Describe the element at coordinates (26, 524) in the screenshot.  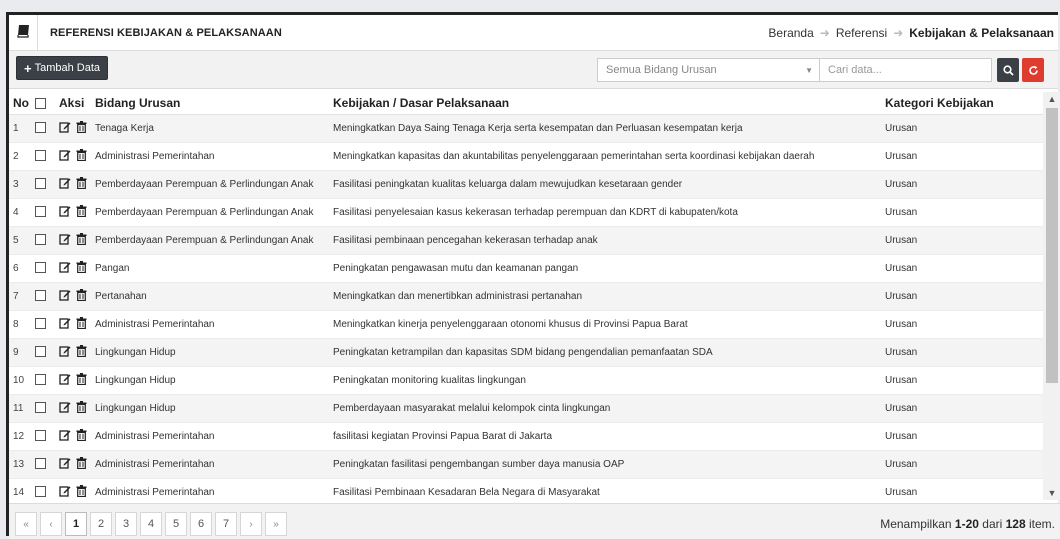
I see `page-first-button: «` at that location.